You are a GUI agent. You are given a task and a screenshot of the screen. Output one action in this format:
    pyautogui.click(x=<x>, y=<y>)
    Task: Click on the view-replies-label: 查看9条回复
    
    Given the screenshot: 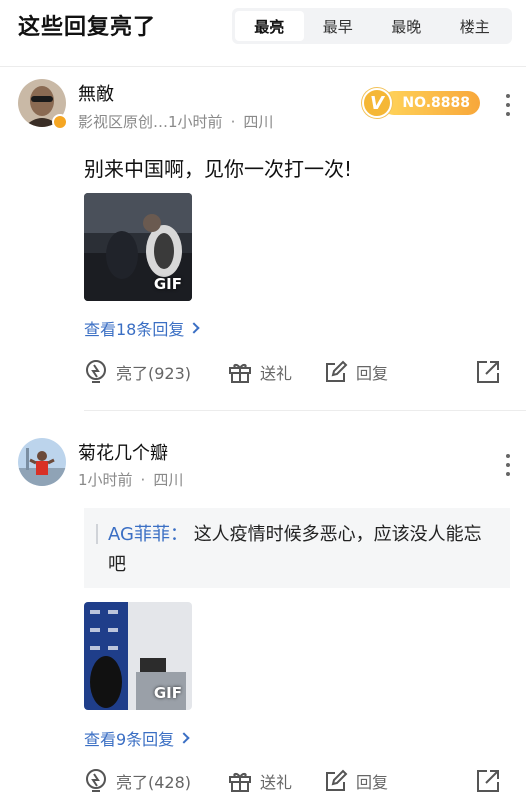 What is the action you would take?
    pyautogui.click(x=129, y=739)
    